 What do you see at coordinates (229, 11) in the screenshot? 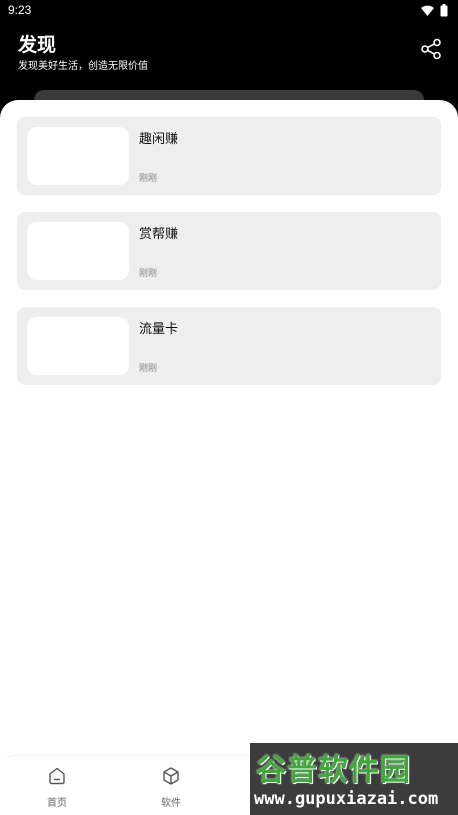
I see `status-bar: 9:23` at bounding box center [229, 11].